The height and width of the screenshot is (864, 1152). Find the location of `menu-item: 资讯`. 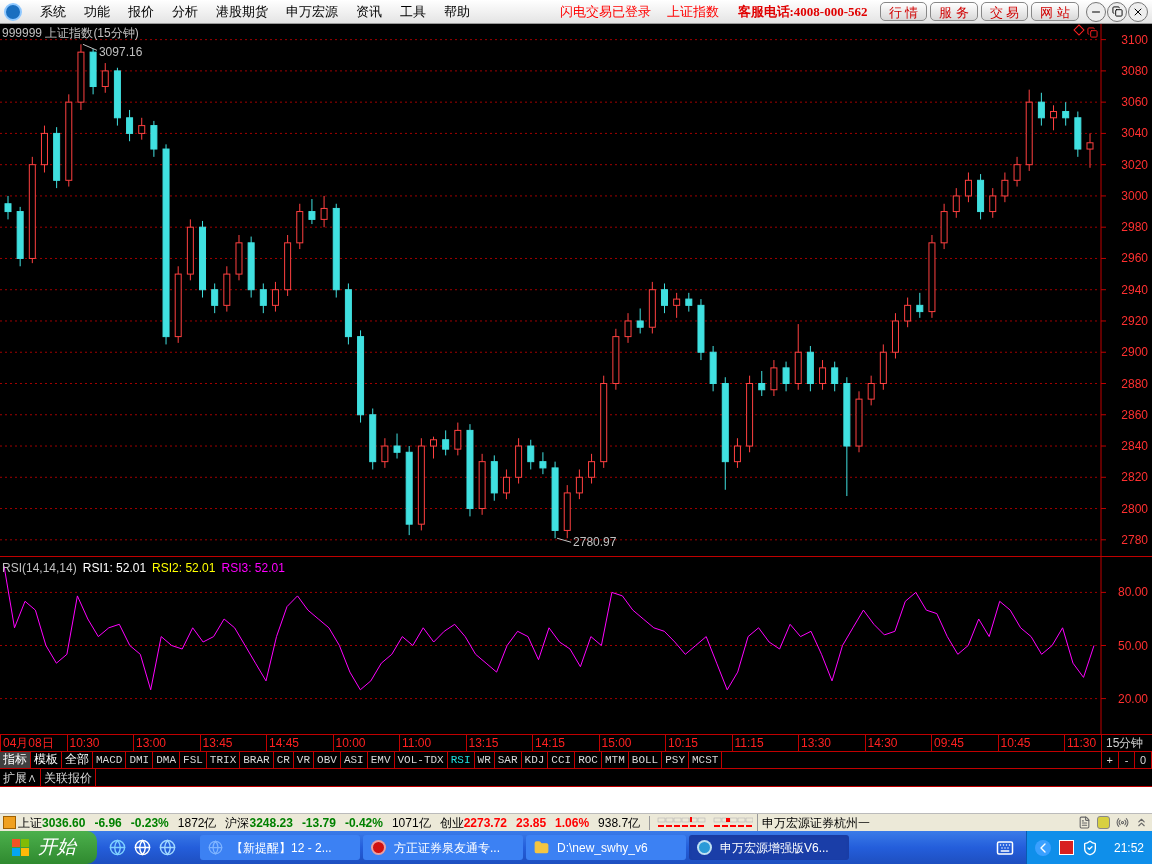

menu-item: 资讯 is located at coordinates (369, 11).